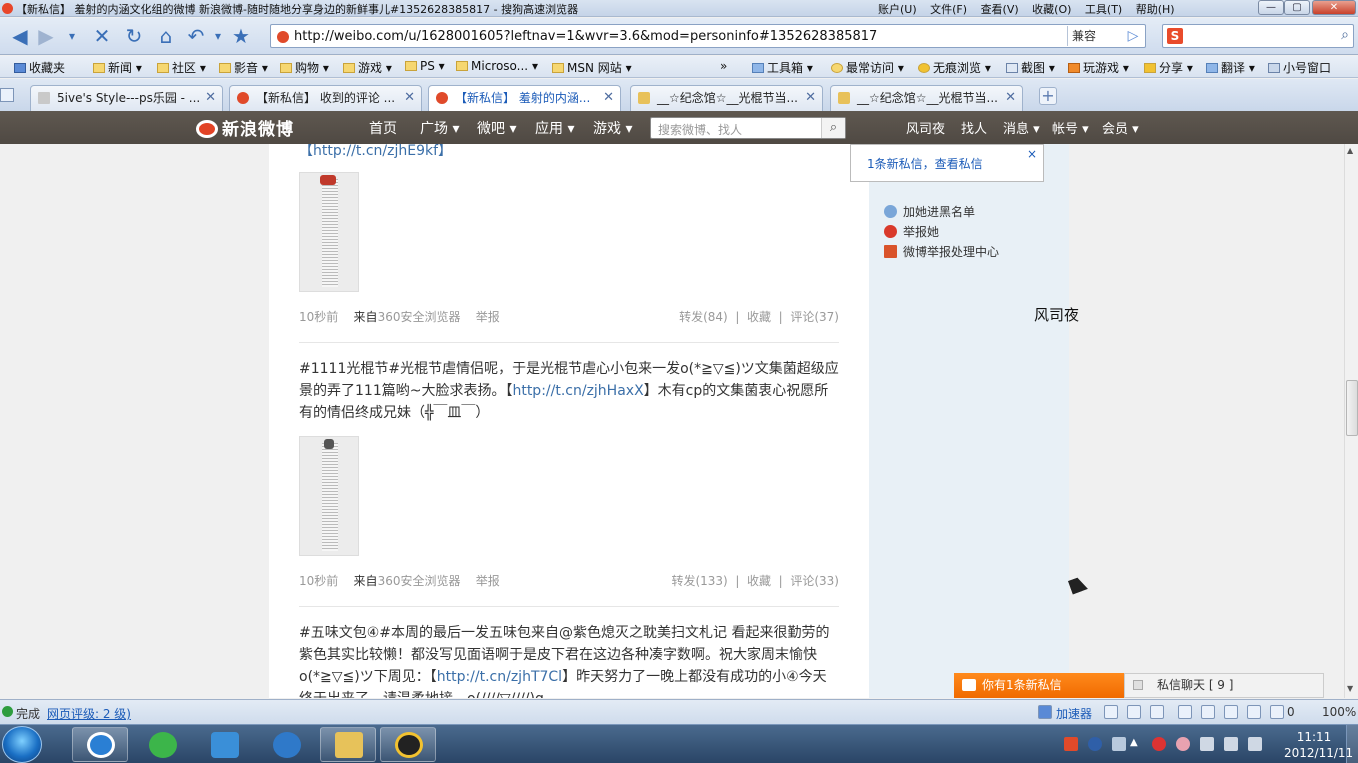 The height and width of the screenshot is (763, 1358). I want to click on comment-link: 评论(33), so click(814, 581).